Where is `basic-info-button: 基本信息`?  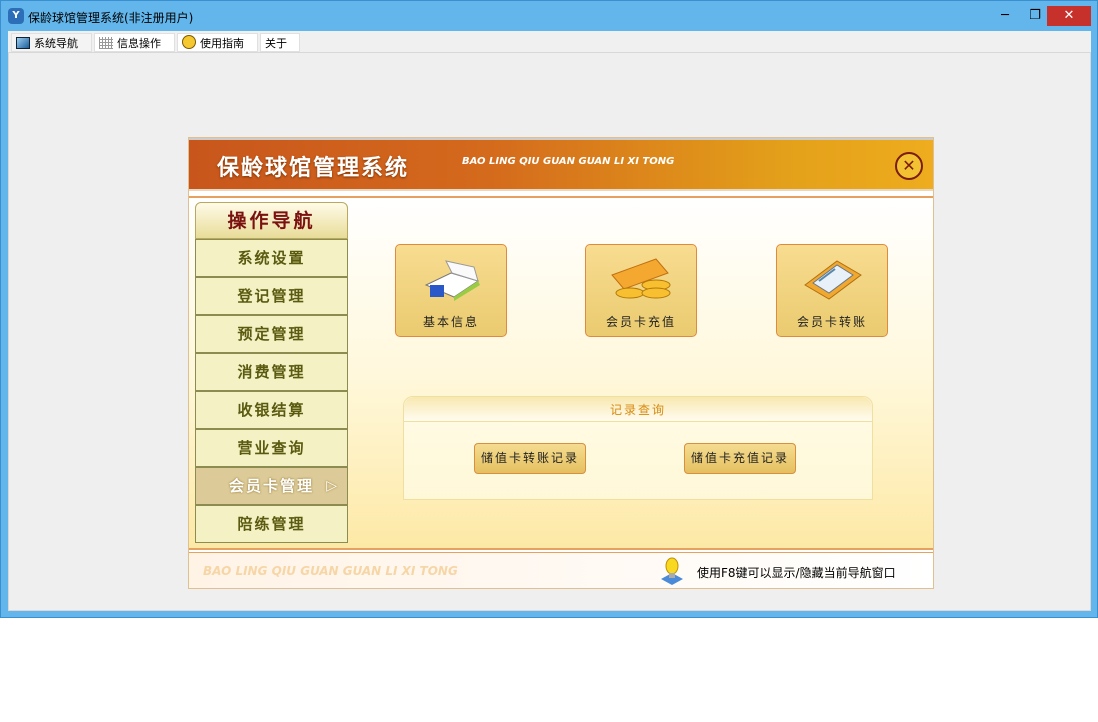 basic-info-button: 基本信息 is located at coordinates (451, 290).